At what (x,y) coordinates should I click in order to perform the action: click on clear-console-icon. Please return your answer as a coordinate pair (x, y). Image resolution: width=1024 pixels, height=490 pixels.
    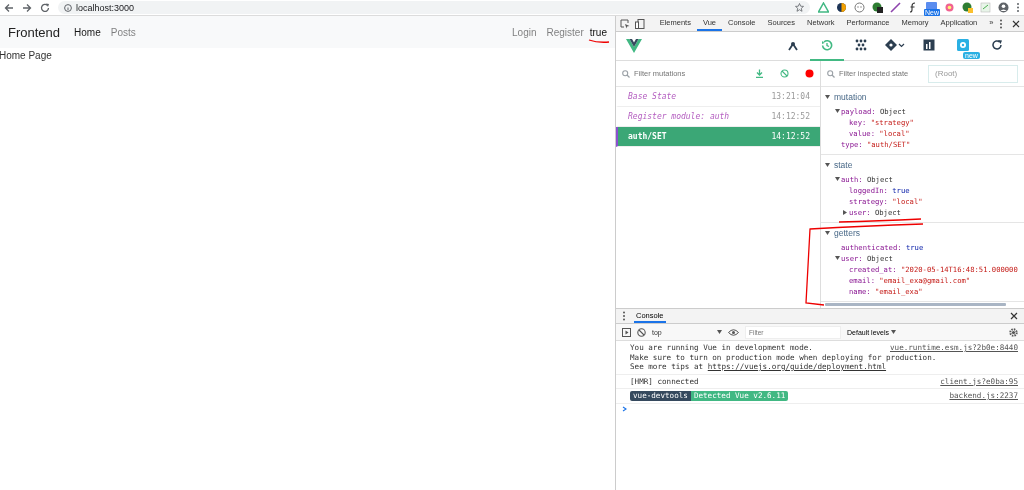
    Looking at the image, I should click on (641, 332).